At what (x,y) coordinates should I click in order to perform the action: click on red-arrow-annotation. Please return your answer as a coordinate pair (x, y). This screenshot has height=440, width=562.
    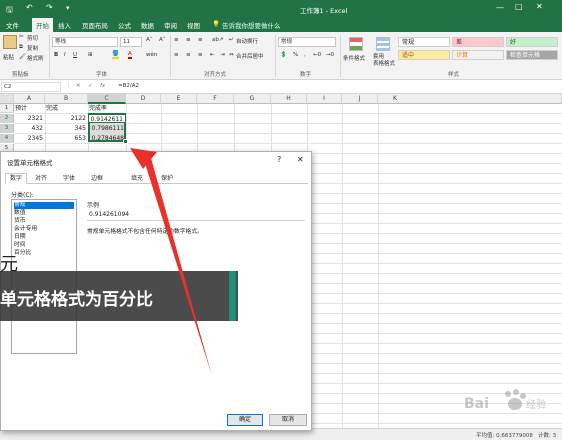
    Looking at the image, I should click on (171, 262).